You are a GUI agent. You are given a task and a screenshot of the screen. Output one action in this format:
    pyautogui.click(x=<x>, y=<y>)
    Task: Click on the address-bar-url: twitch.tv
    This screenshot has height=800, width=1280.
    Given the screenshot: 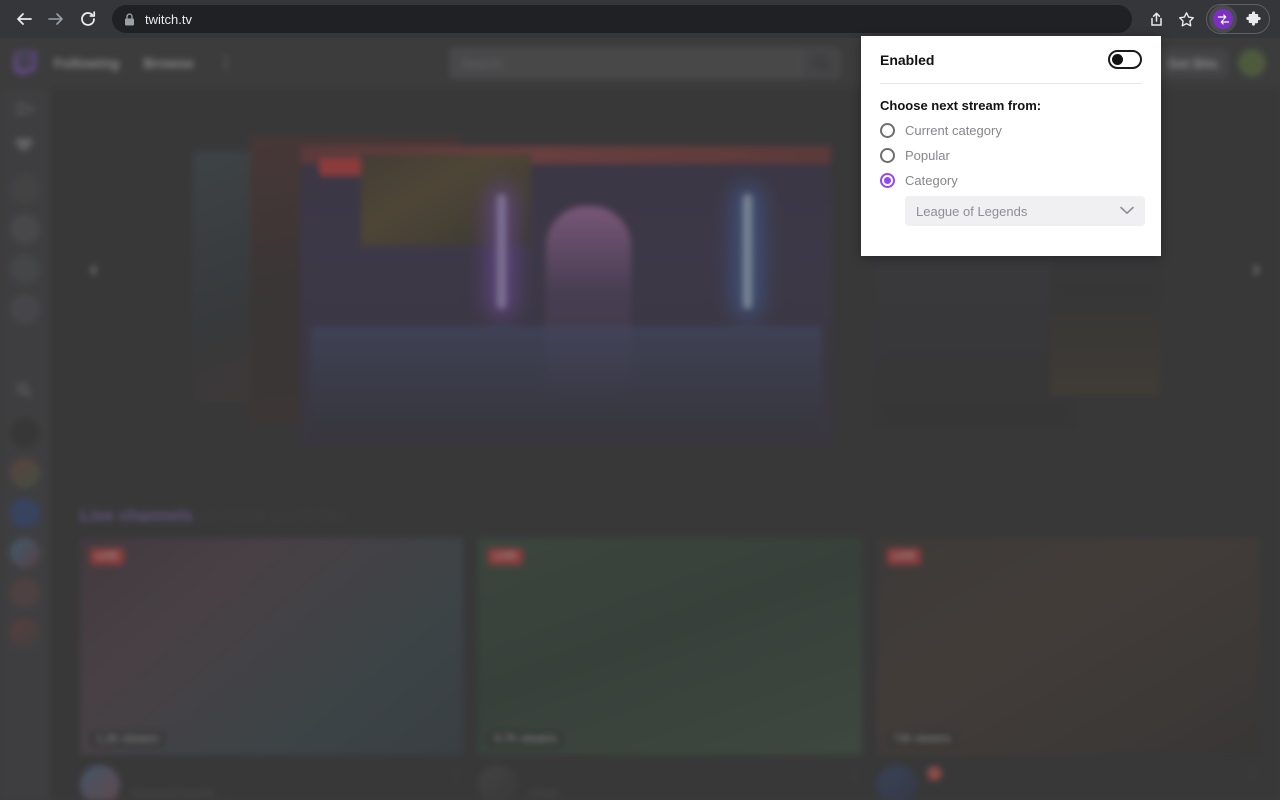 What is the action you would take?
    pyautogui.click(x=168, y=19)
    